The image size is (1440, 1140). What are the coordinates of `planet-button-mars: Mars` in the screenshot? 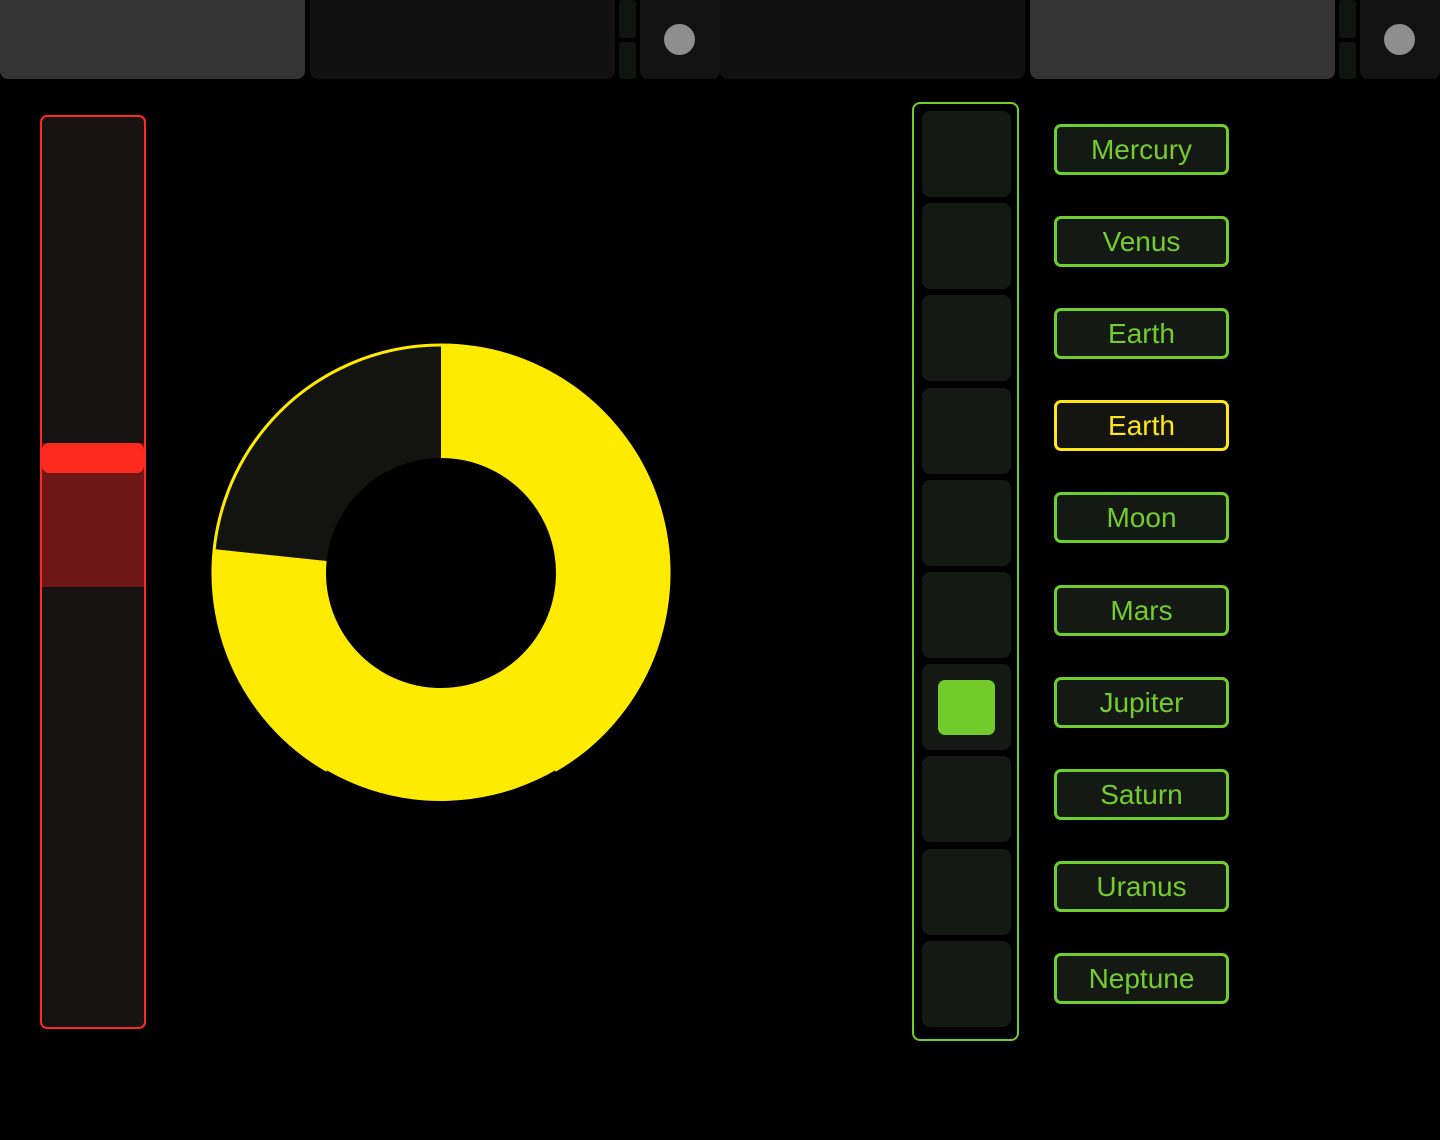 It's located at (1141, 610).